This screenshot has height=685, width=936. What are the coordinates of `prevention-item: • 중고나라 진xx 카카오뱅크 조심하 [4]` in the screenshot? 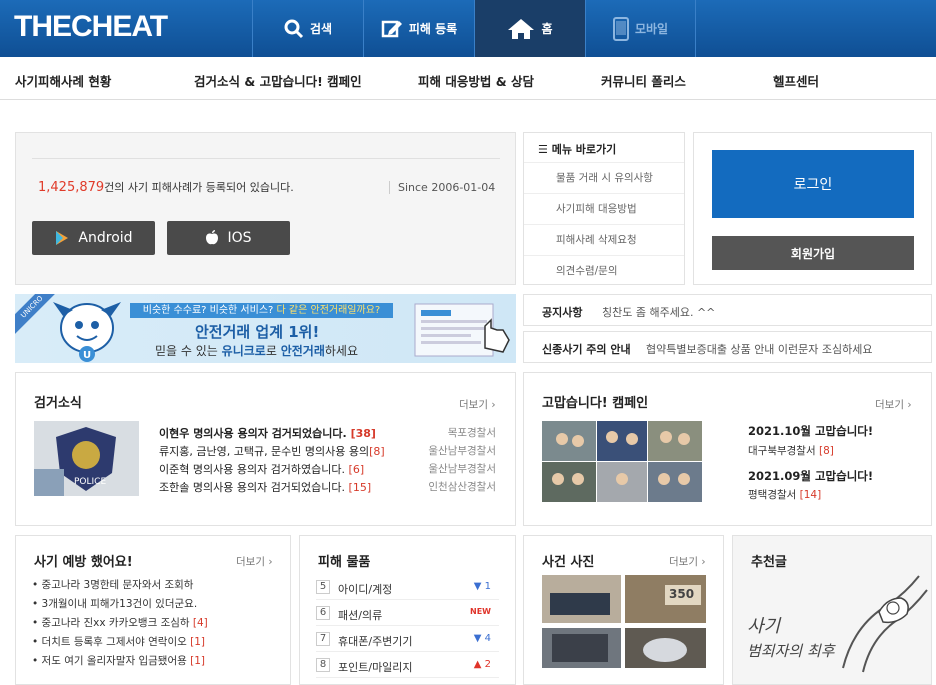 It's located at (120, 622).